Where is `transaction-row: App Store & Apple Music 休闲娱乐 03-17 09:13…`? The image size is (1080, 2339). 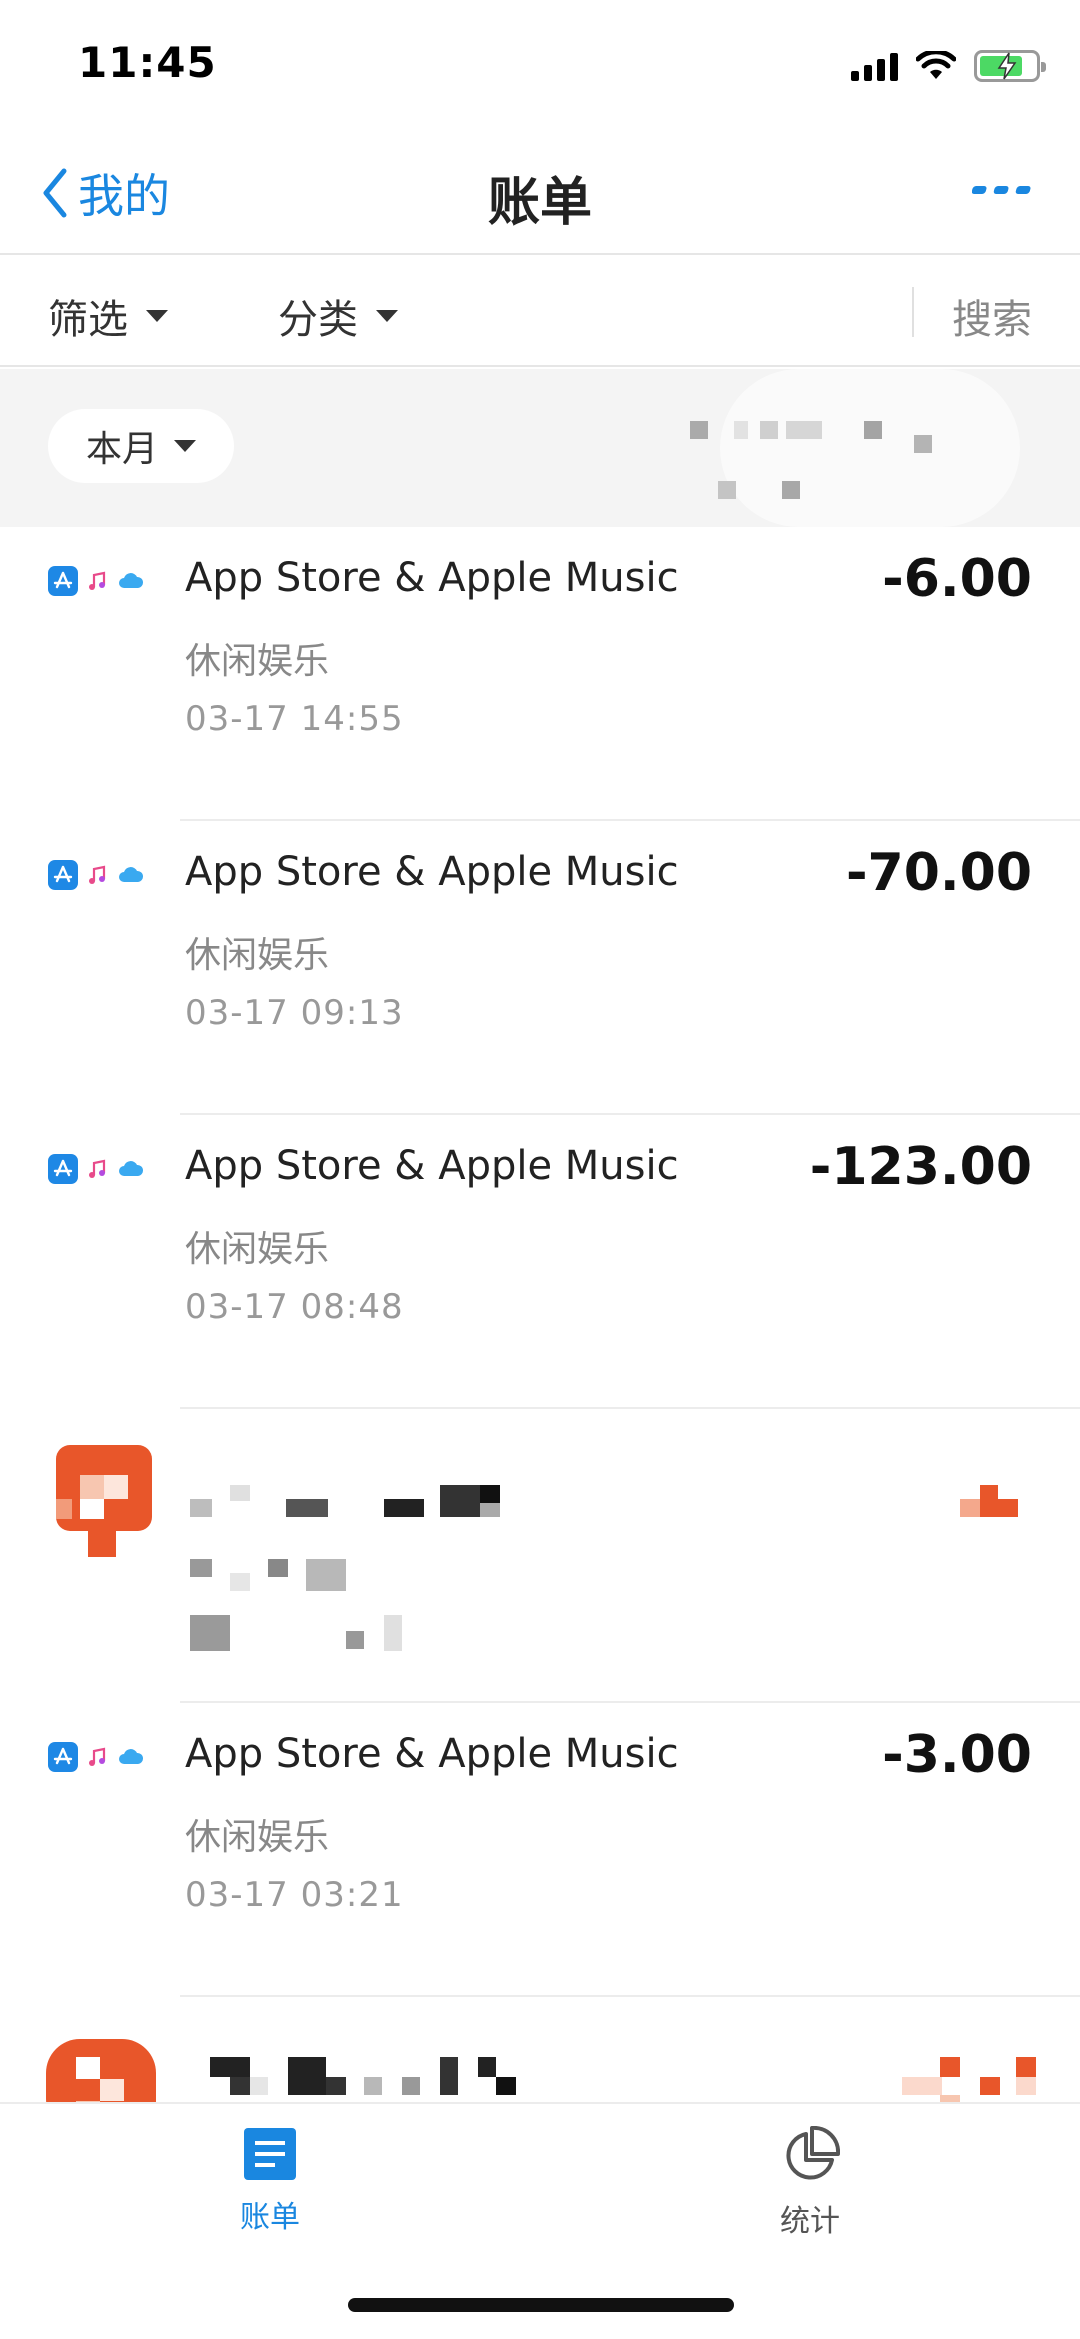
transaction-row: App Store & Apple Music 休闲娱乐 03-17 09:13… is located at coordinates (540, 968).